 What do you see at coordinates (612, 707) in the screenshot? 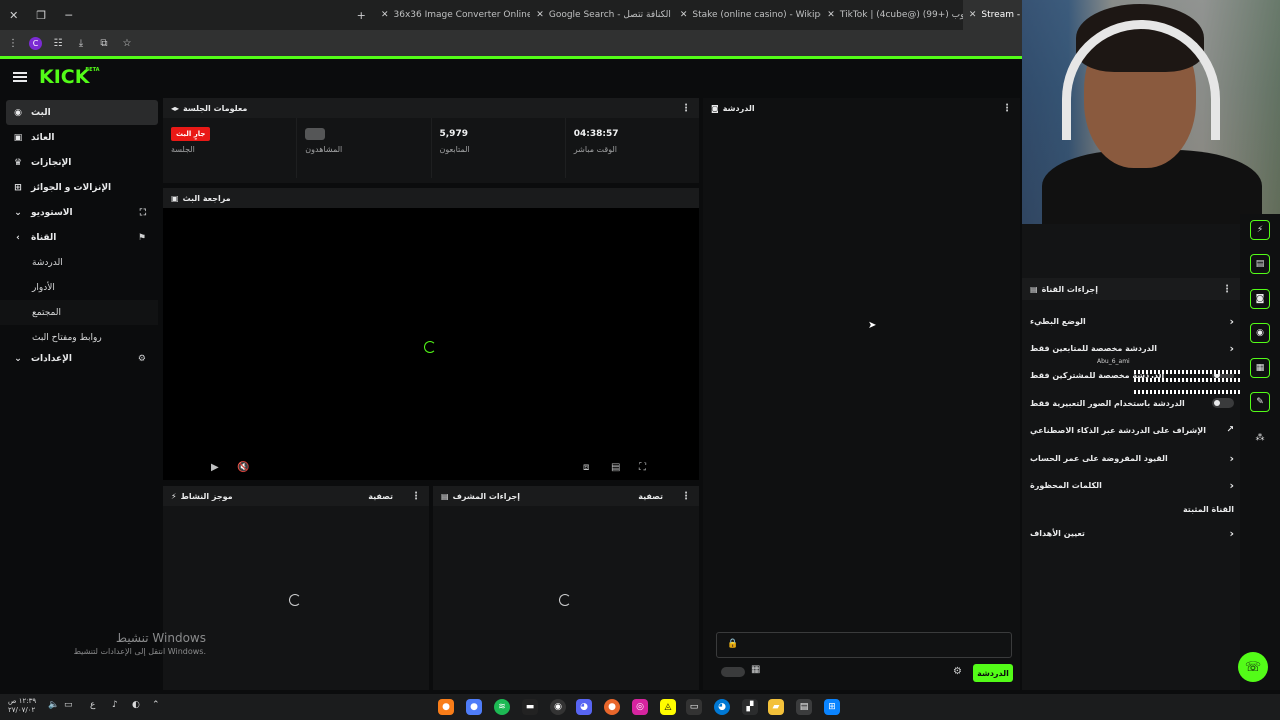
I see `browser-app-icon: ●` at bounding box center [612, 707].